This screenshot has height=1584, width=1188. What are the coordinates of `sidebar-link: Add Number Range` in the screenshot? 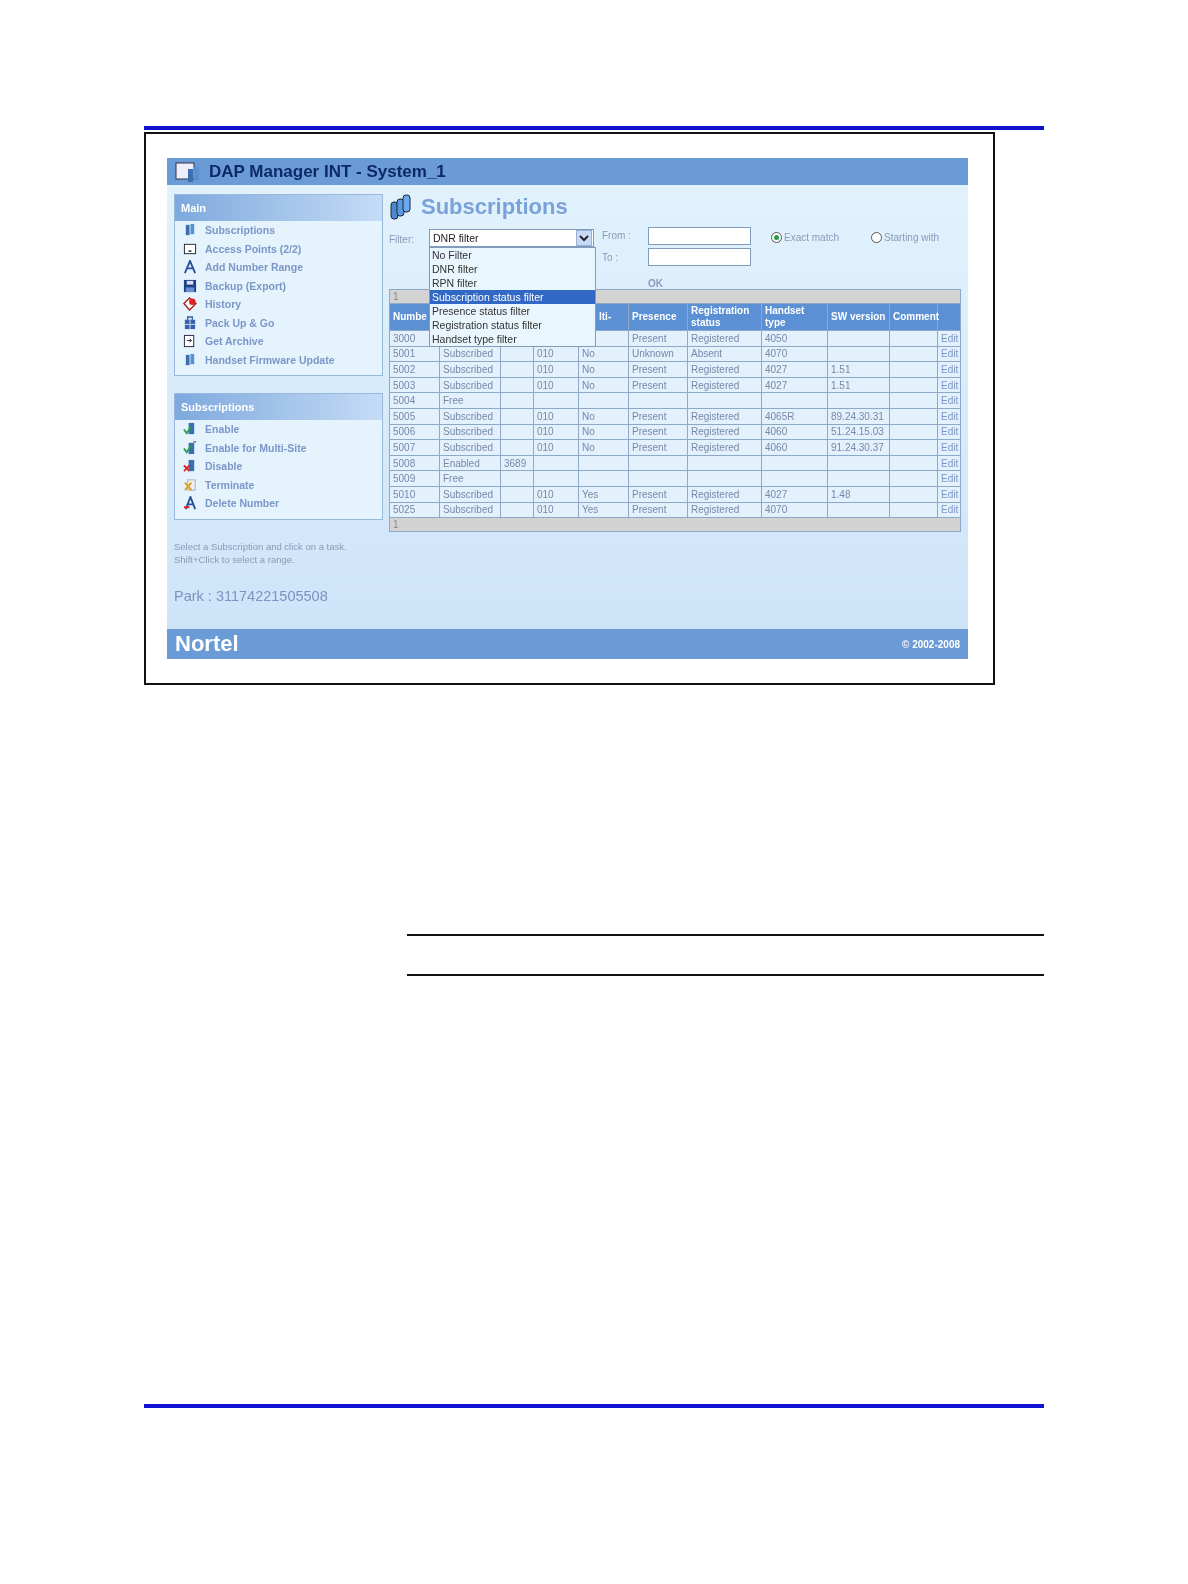 It's located at (278, 267).